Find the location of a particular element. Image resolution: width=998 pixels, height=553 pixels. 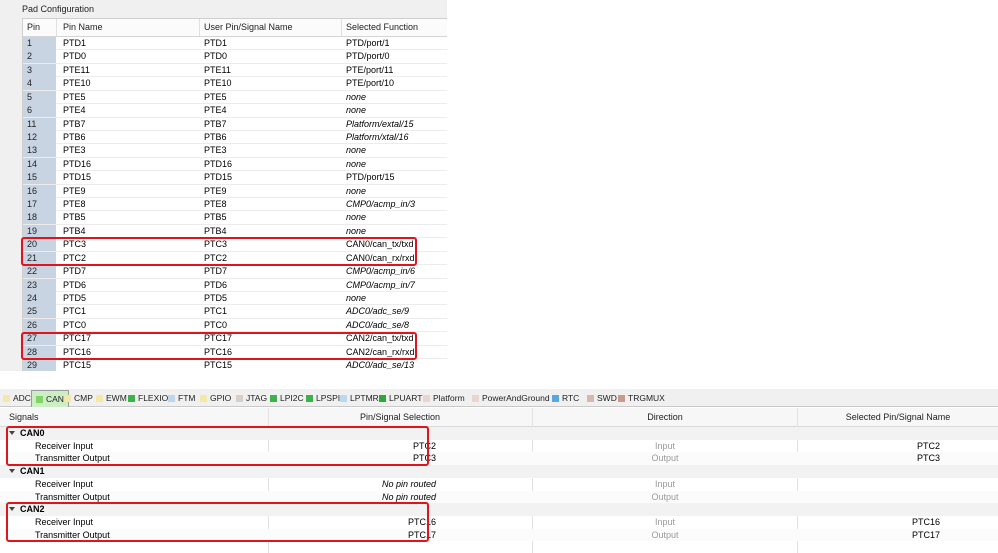

user-signal-name-cell: PTC3 is located at coordinates (216, 244).